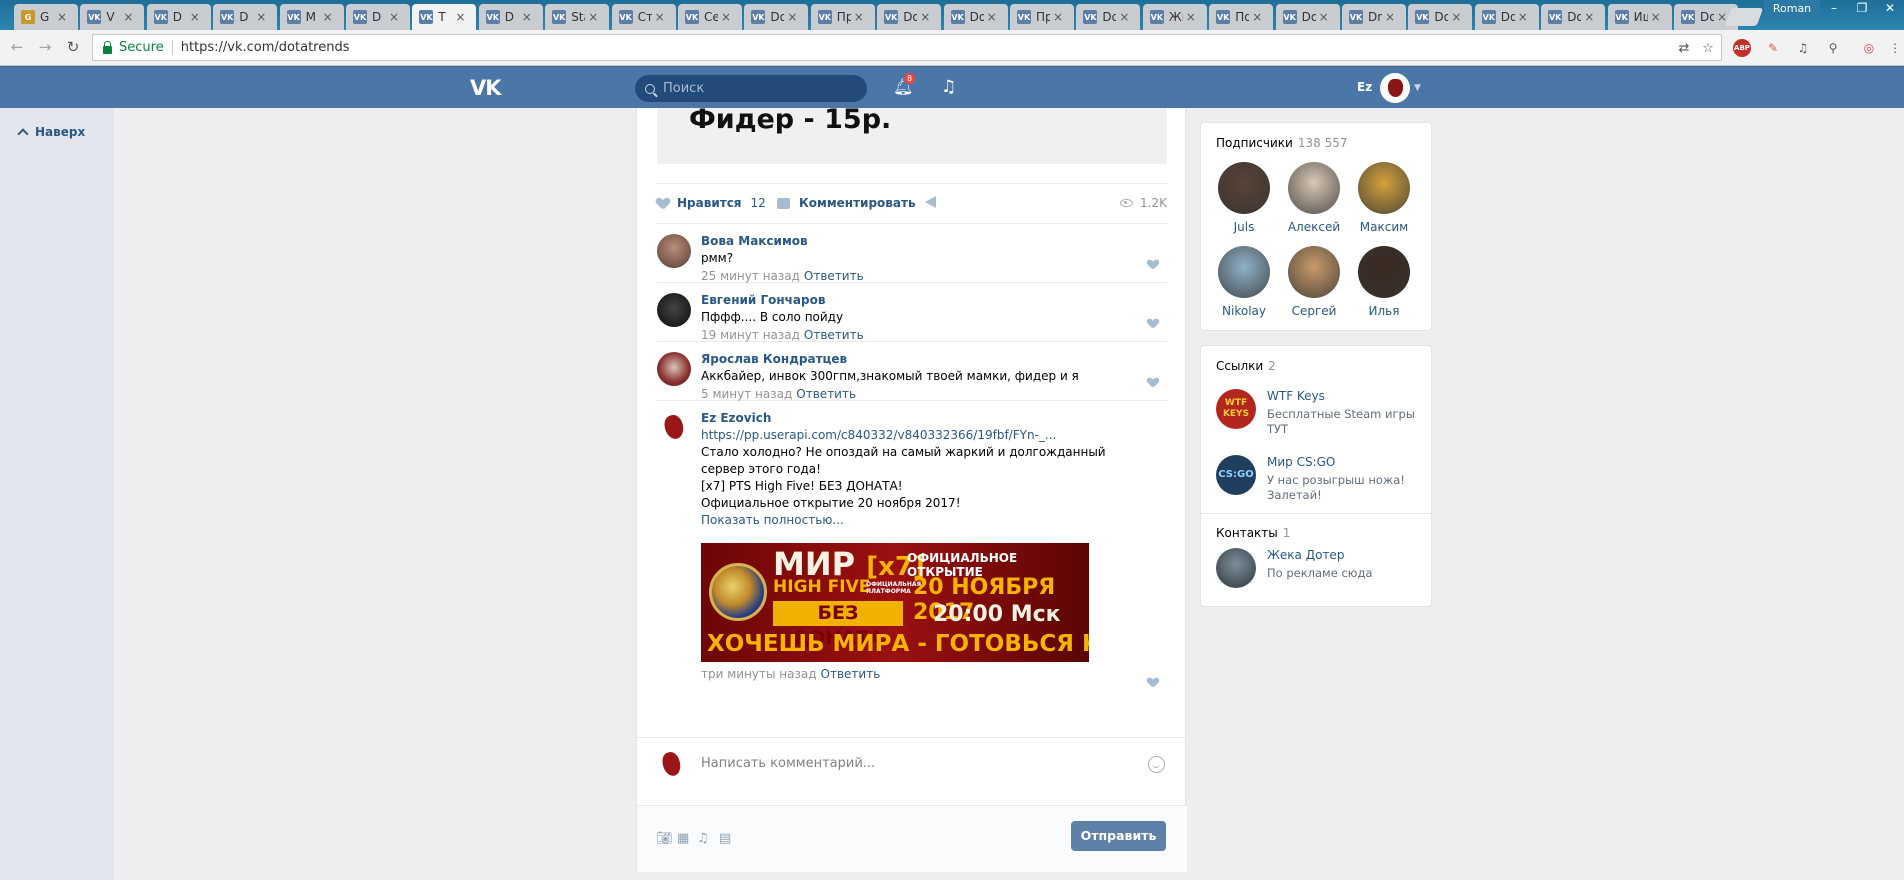 The image size is (1904, 880). What do you see at coordinates (1384, 227) in the screenshot?
I see `subscriber-name: Максим` at bounding box center [1384, 227].